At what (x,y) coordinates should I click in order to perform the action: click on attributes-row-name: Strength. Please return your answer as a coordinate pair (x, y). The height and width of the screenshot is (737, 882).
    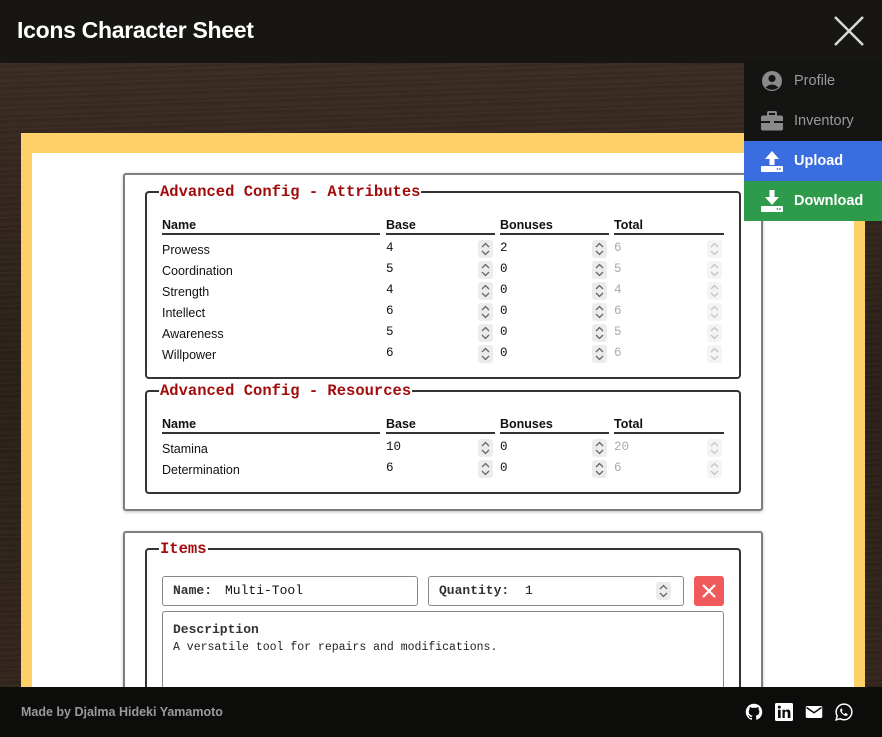
    Looking at the image, I should click on (186, 292).